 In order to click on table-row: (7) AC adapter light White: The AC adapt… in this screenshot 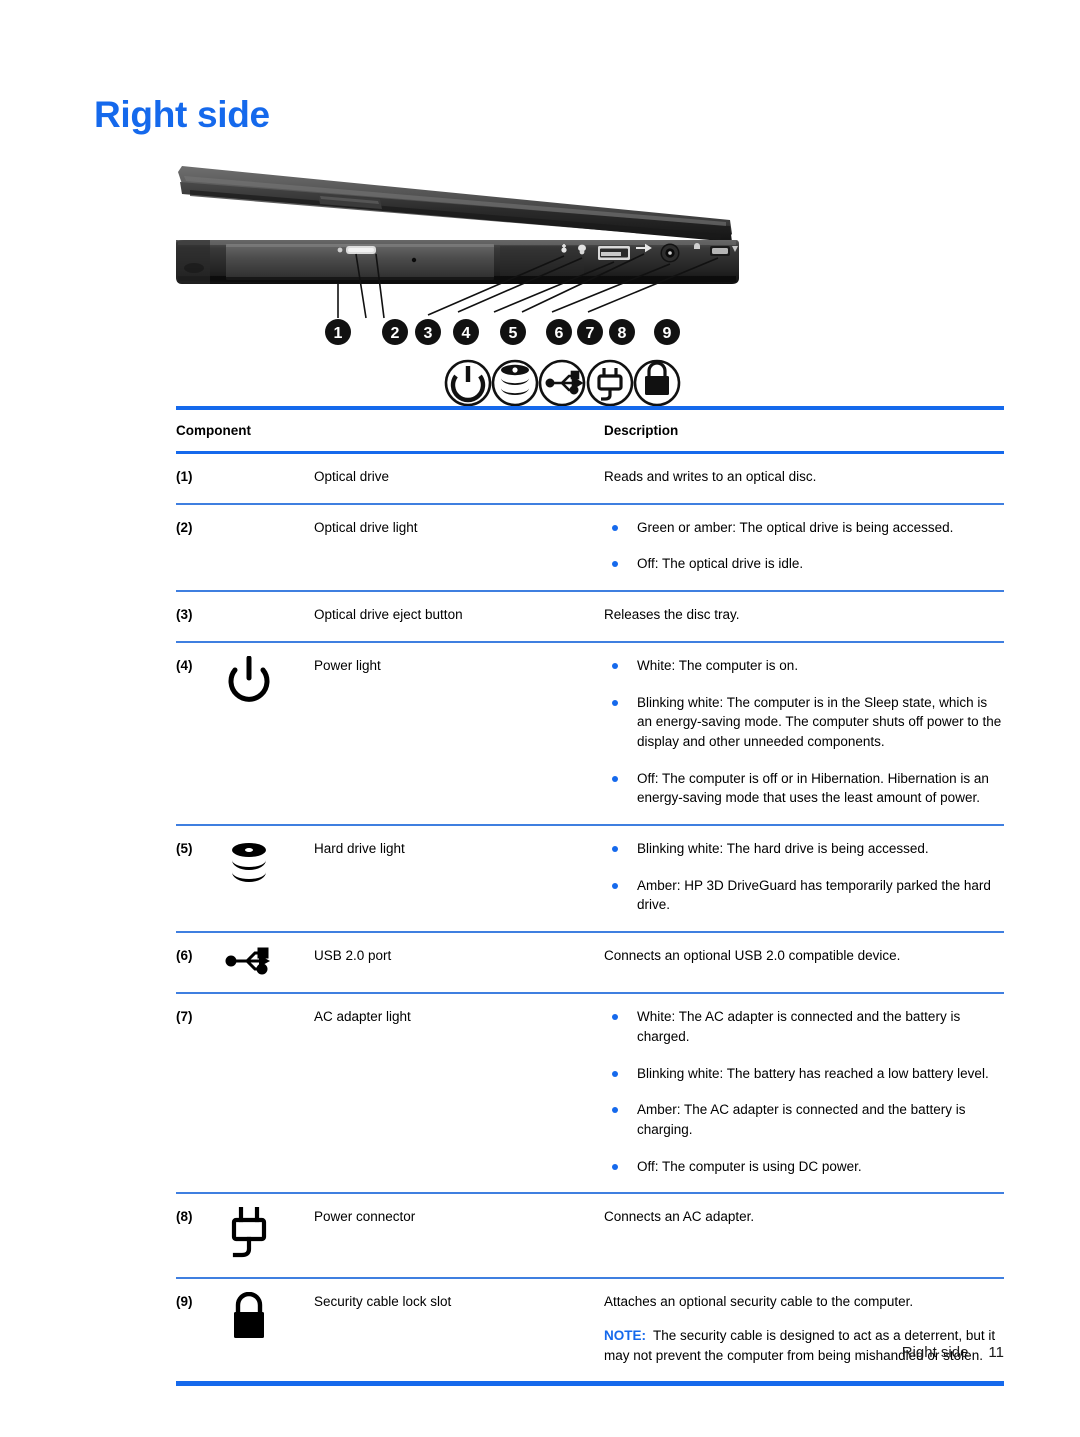, I will do `click(590, 1093)`.